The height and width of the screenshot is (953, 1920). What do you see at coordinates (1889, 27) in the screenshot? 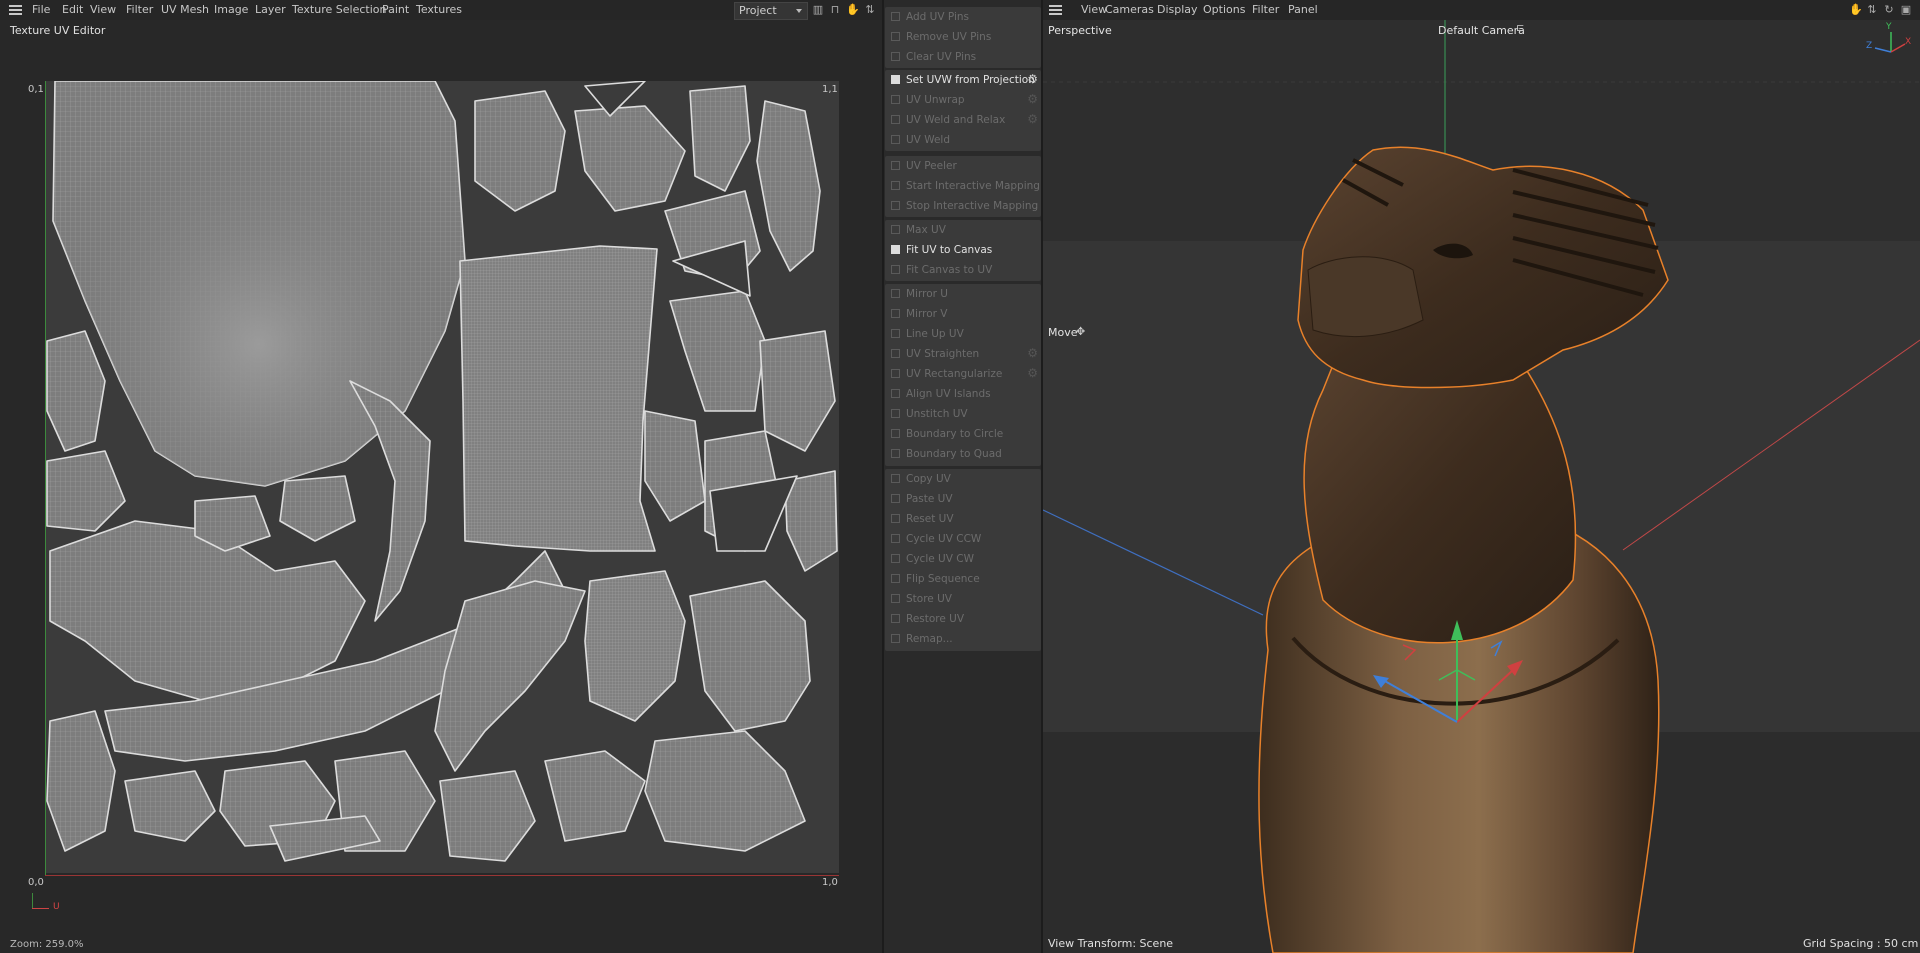
I see `axis-y-label: Y` at bounding box center [1889, 27].